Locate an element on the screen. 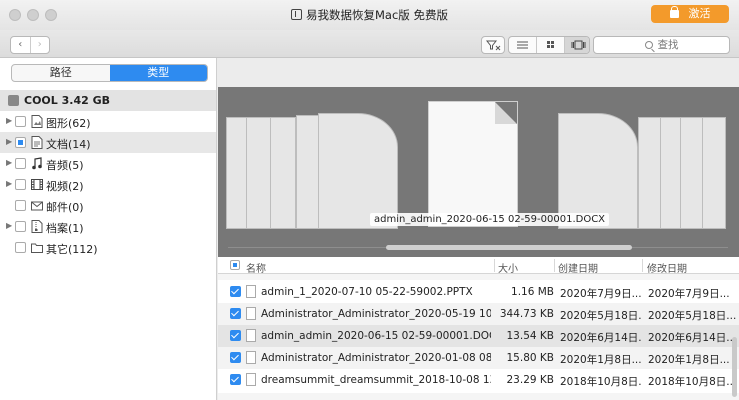  list-view-button is located at coordinates (522, 45).